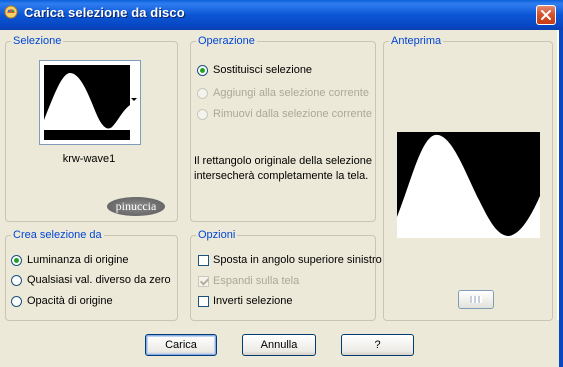 This screenshot has height=367, width=563. I want to click on info-line-2: intersecherà completamente la tela., so click(281, 176).